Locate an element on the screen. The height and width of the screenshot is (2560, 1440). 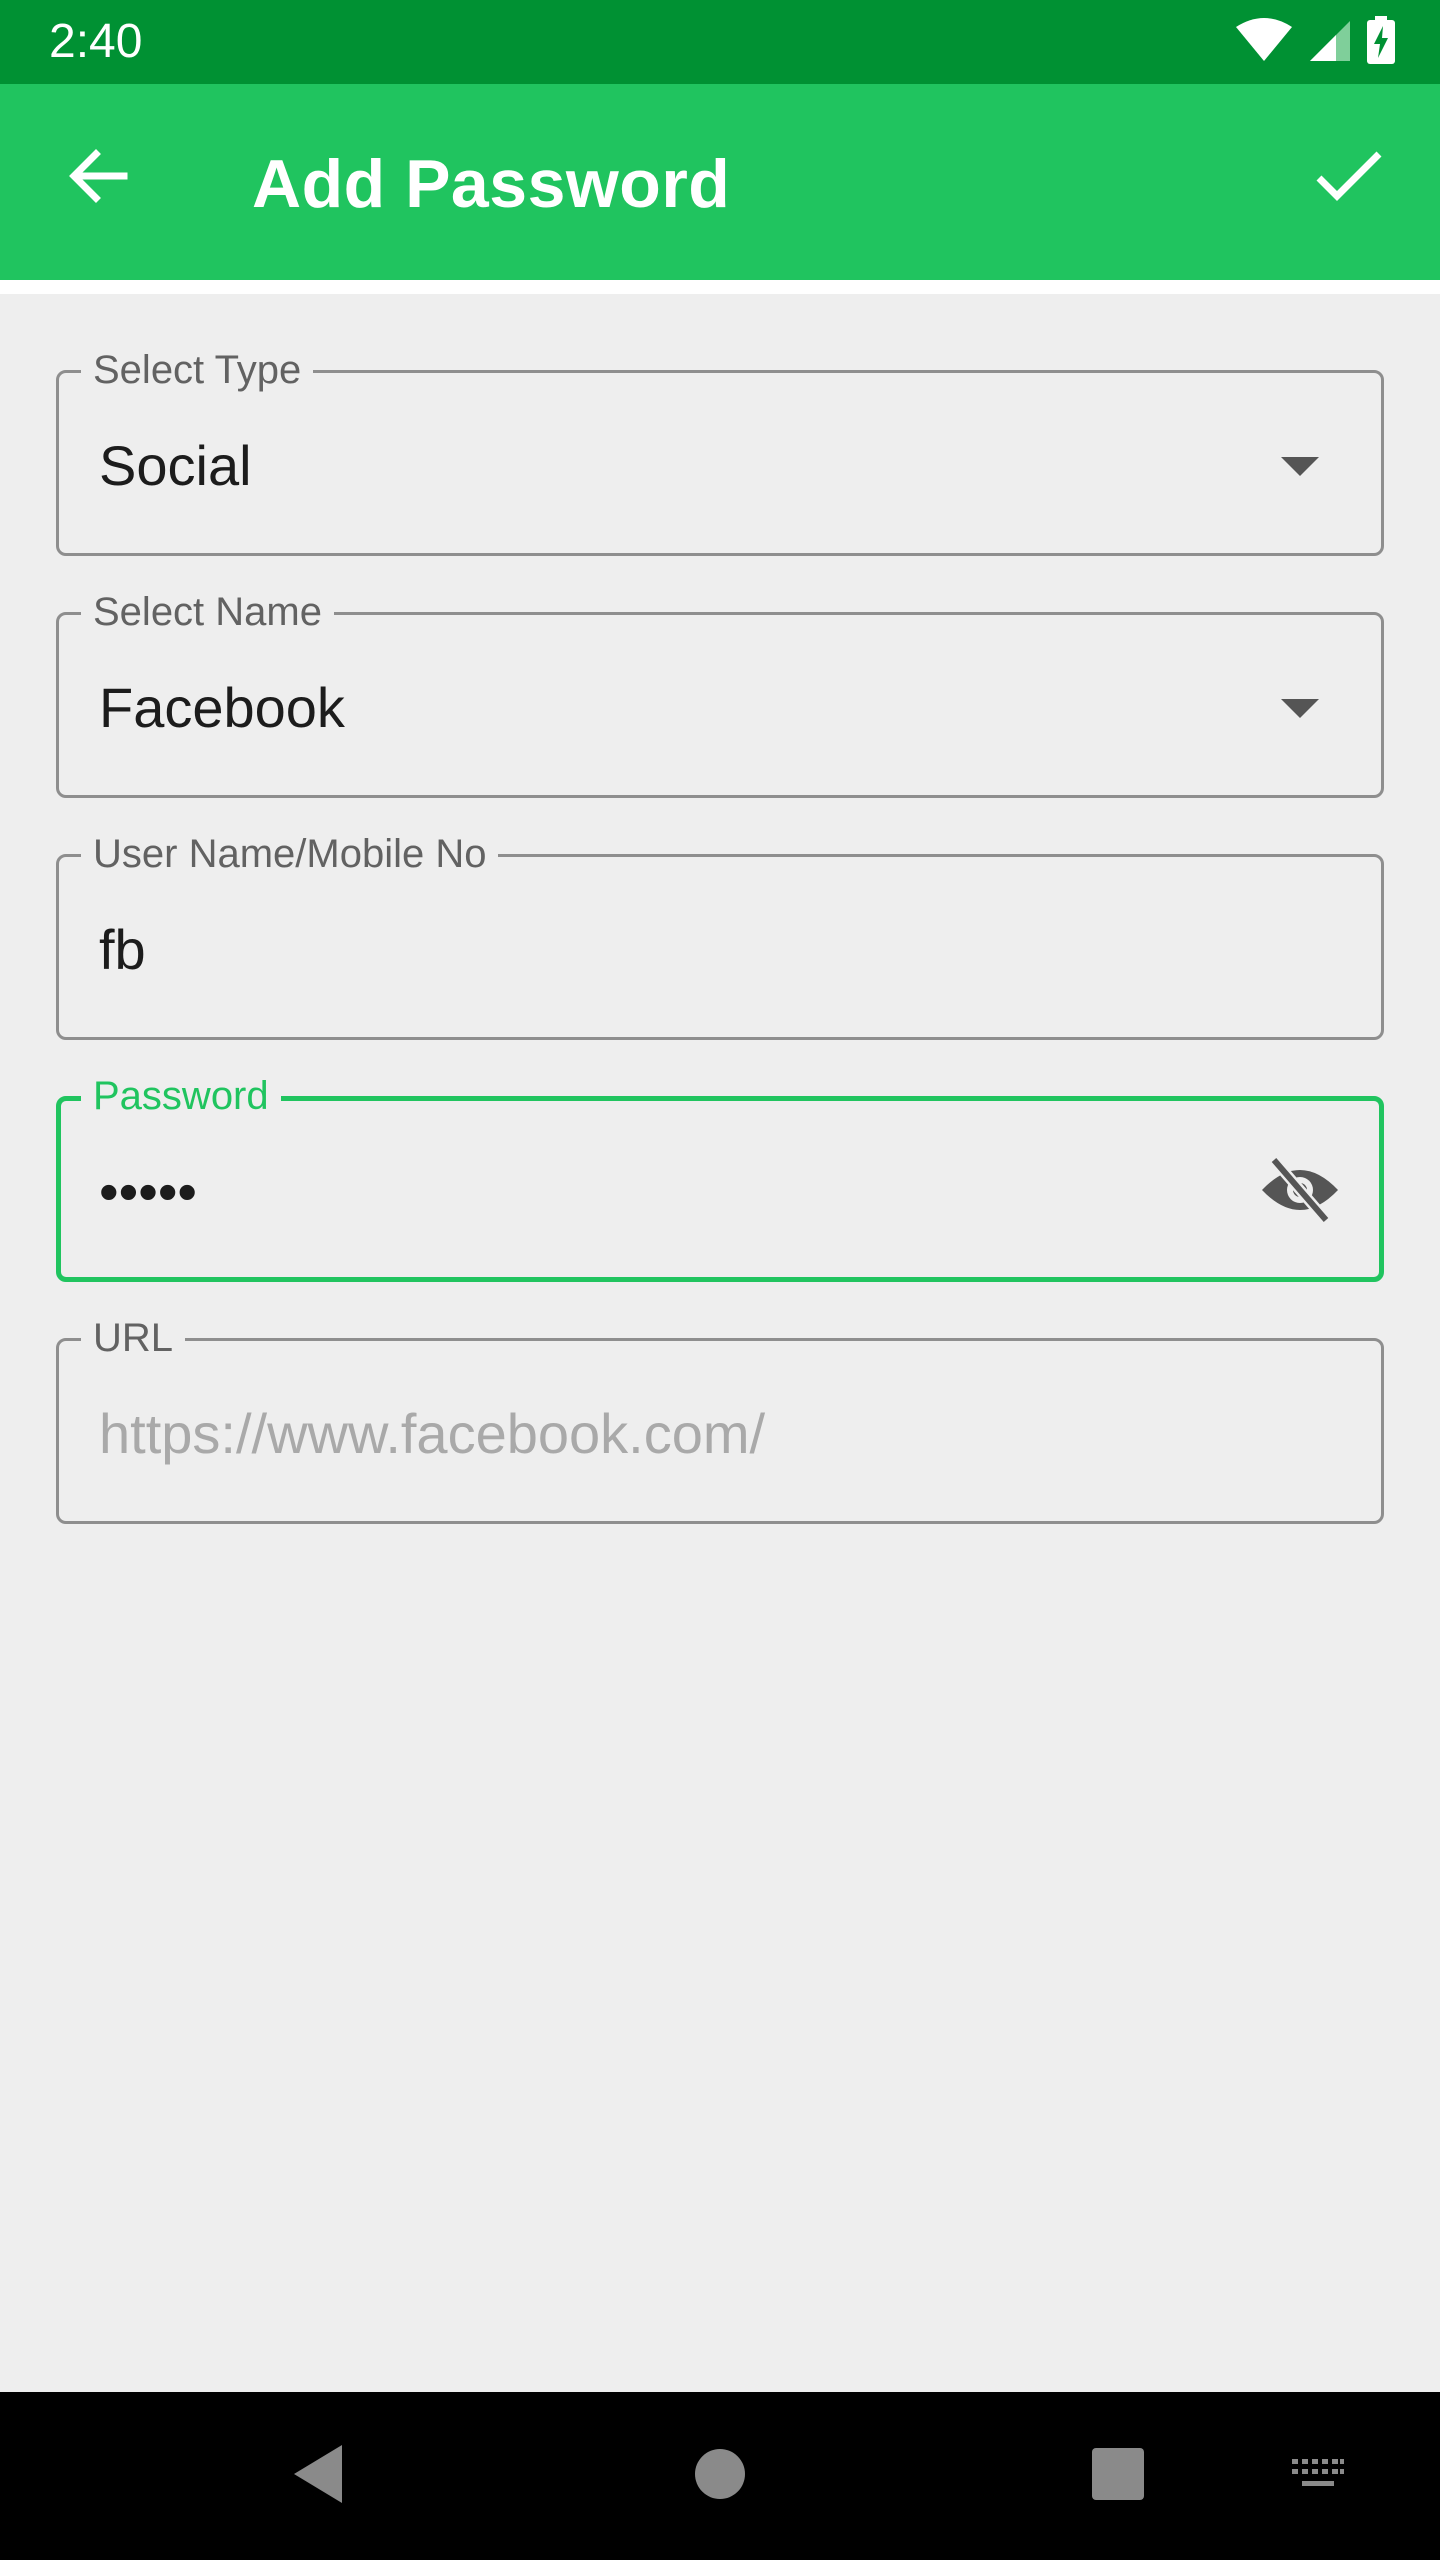
wifi-icon is located at coordinates (1264, 42).